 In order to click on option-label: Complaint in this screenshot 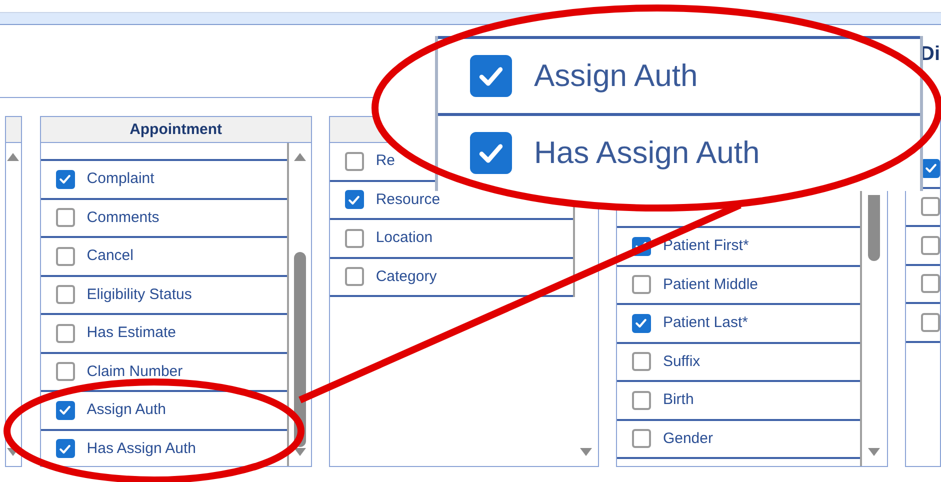, I will do `click(120, 179)`.